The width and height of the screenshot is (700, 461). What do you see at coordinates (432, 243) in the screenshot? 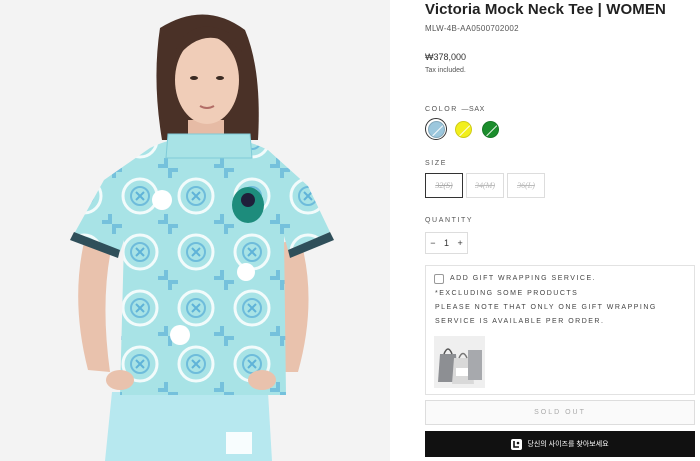
I see `quantity-decrease-button: −` at bounding box center [432, 243].